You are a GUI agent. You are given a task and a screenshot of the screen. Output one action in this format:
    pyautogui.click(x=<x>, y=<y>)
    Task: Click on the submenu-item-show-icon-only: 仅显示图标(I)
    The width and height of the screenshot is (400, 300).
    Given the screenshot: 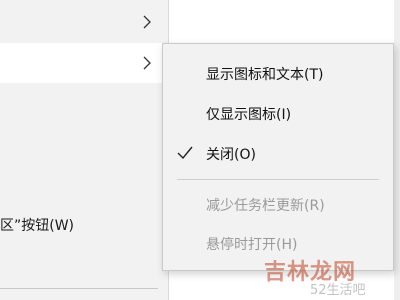 What is the action you would take?
    pyautogui.click(x=278, y=113)
    